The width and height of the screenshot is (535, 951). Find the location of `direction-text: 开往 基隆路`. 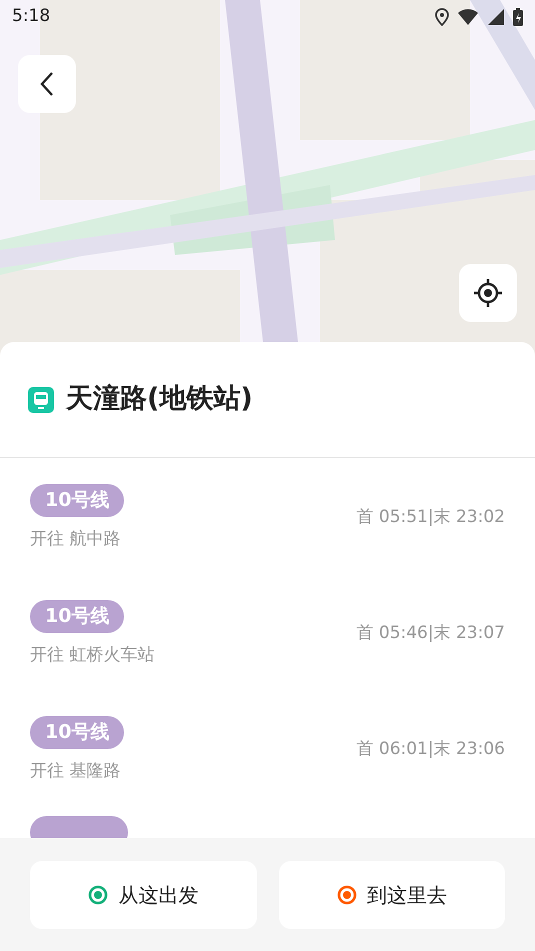

direction-text: 开往 基隆路 is located at coordinates (76, 771).